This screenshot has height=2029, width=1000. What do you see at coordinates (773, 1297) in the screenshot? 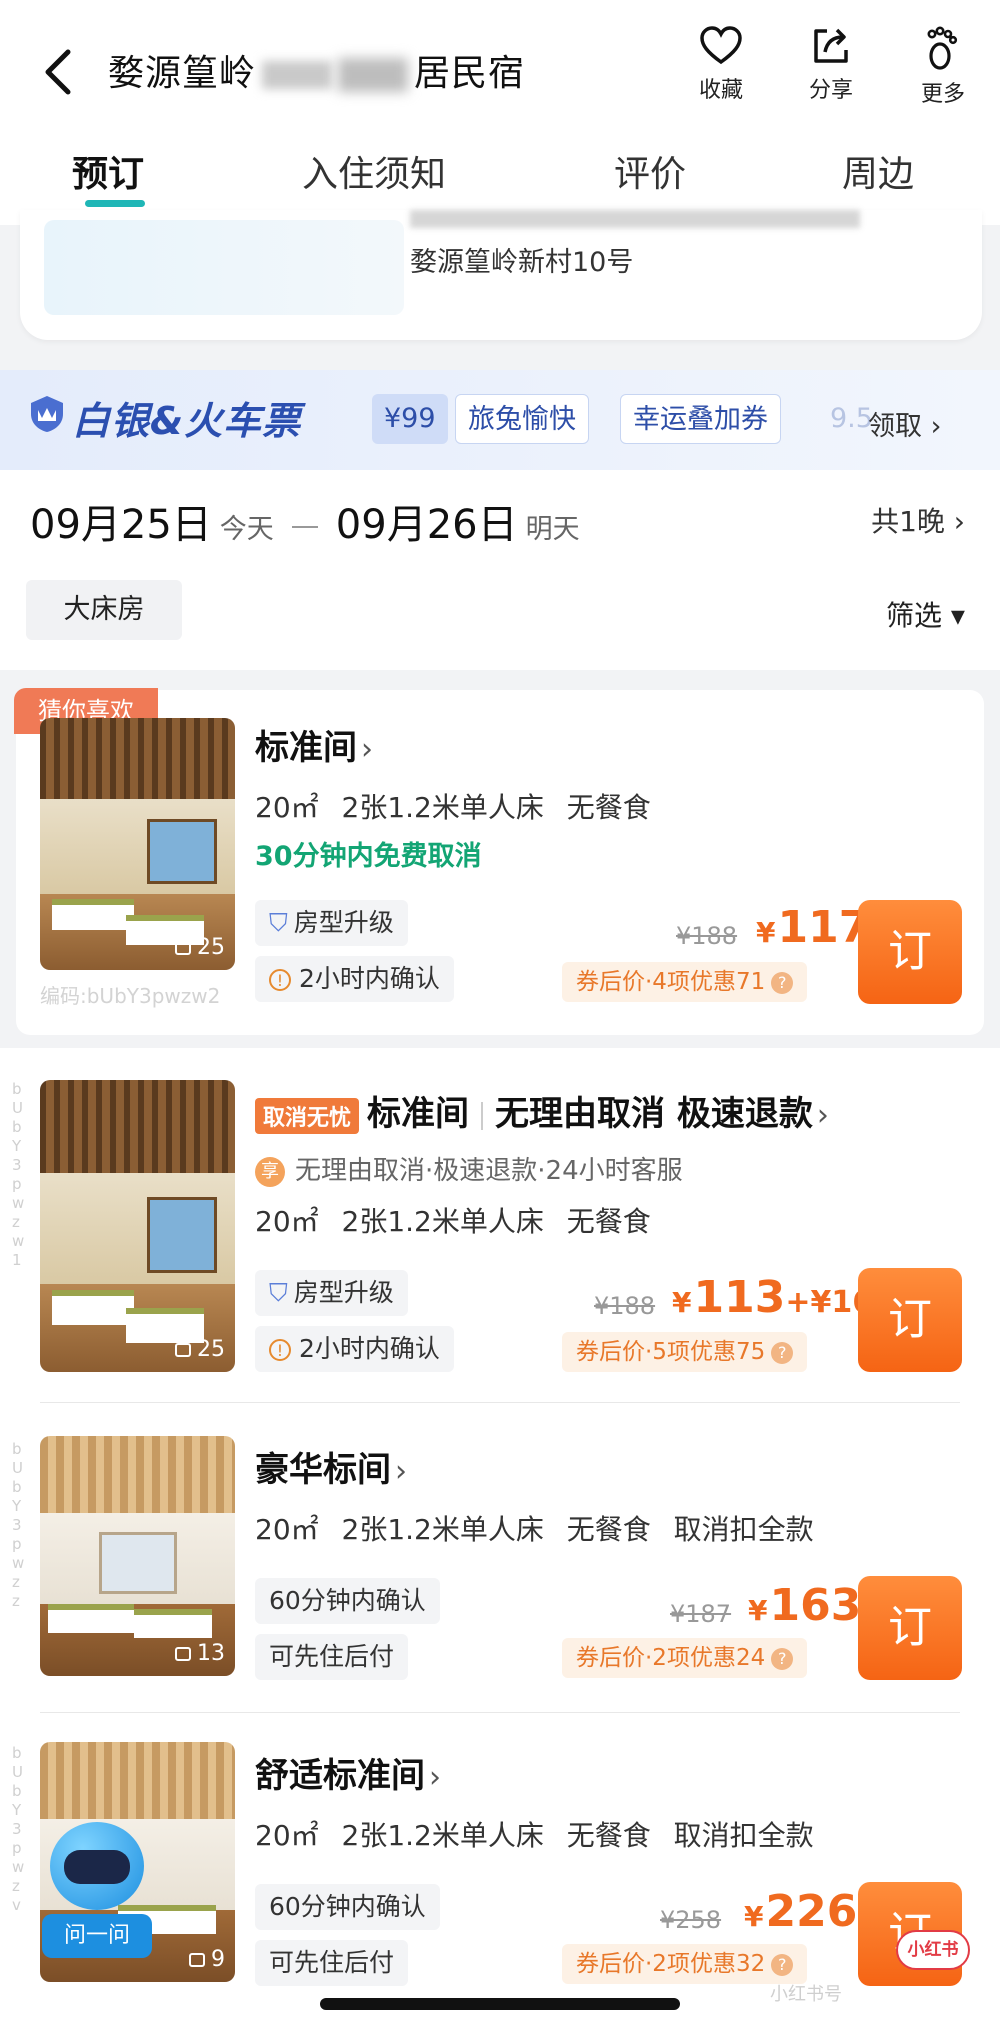
I see `current-price: ¥113+¥16` at bounding box center [773, 1297].